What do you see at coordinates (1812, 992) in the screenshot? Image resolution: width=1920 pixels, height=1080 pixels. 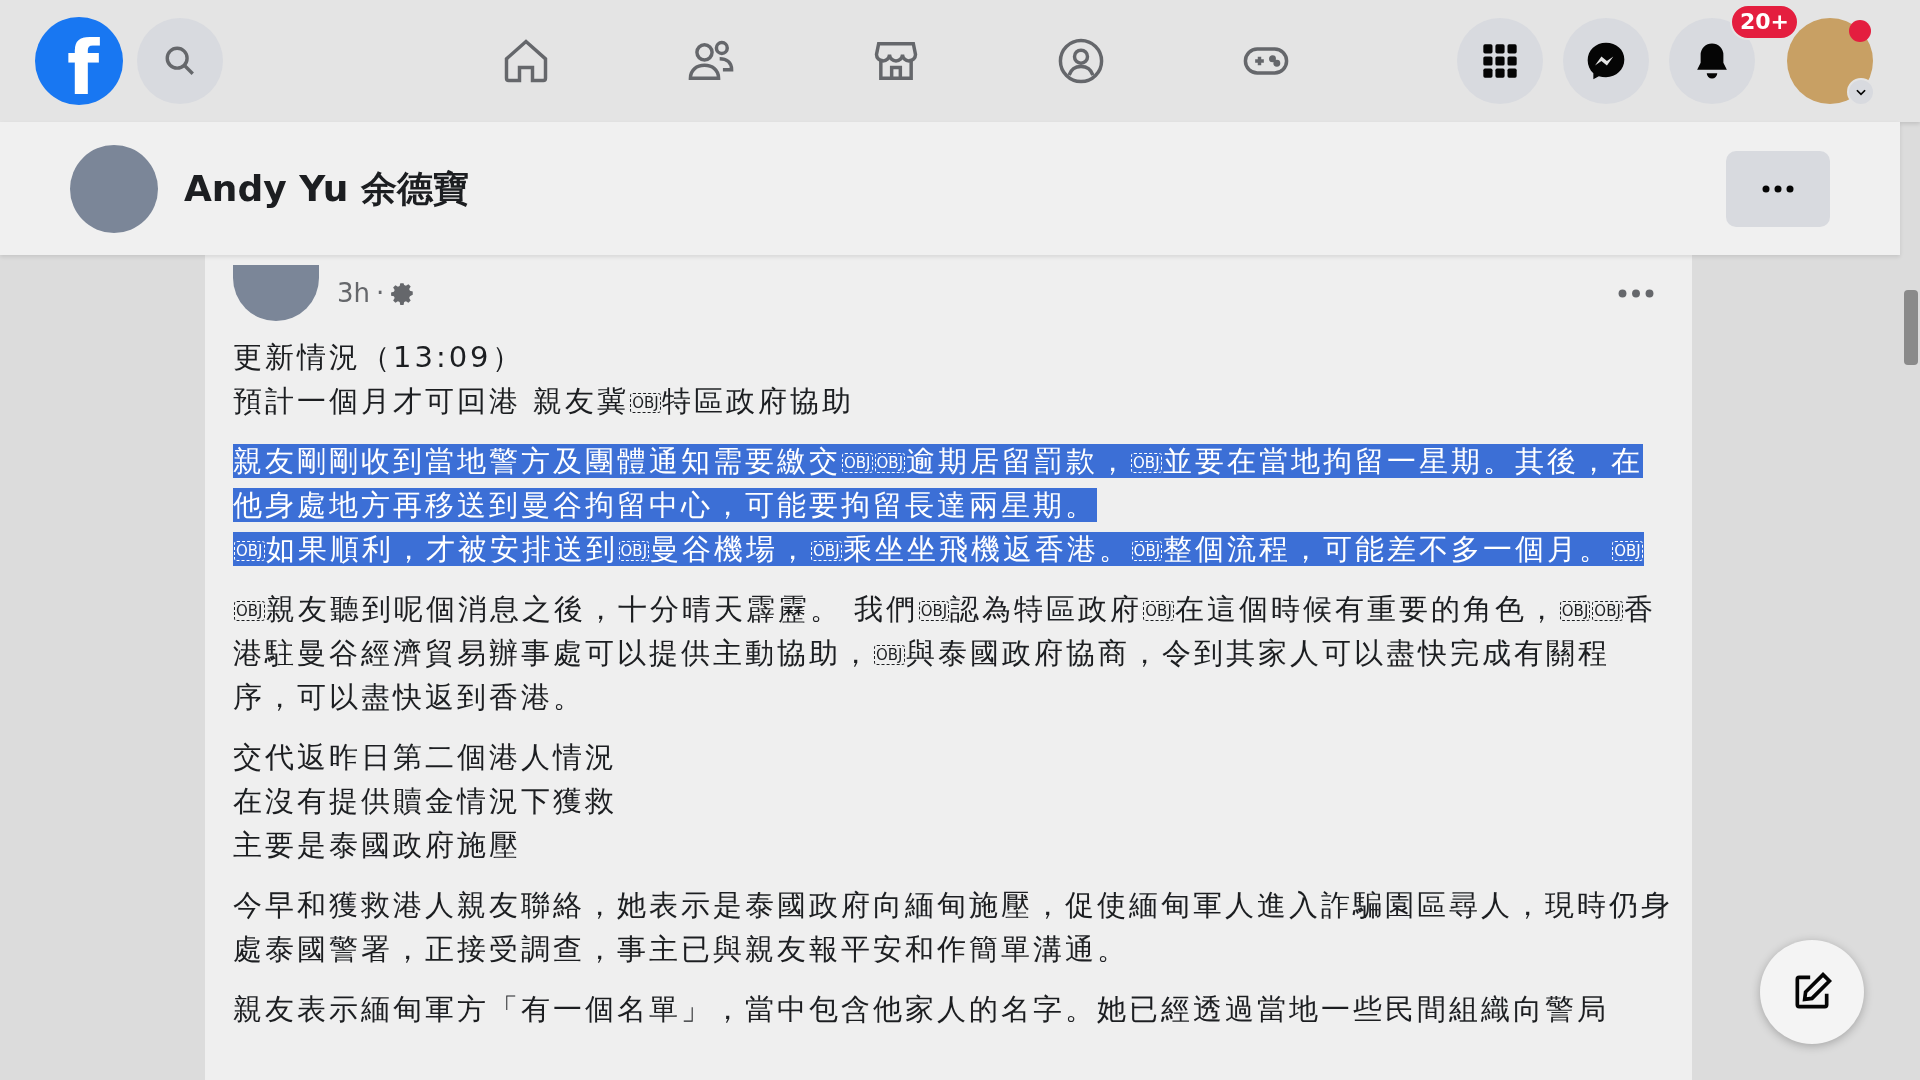 I see `compose-button` at bounding box center [1812, 992].